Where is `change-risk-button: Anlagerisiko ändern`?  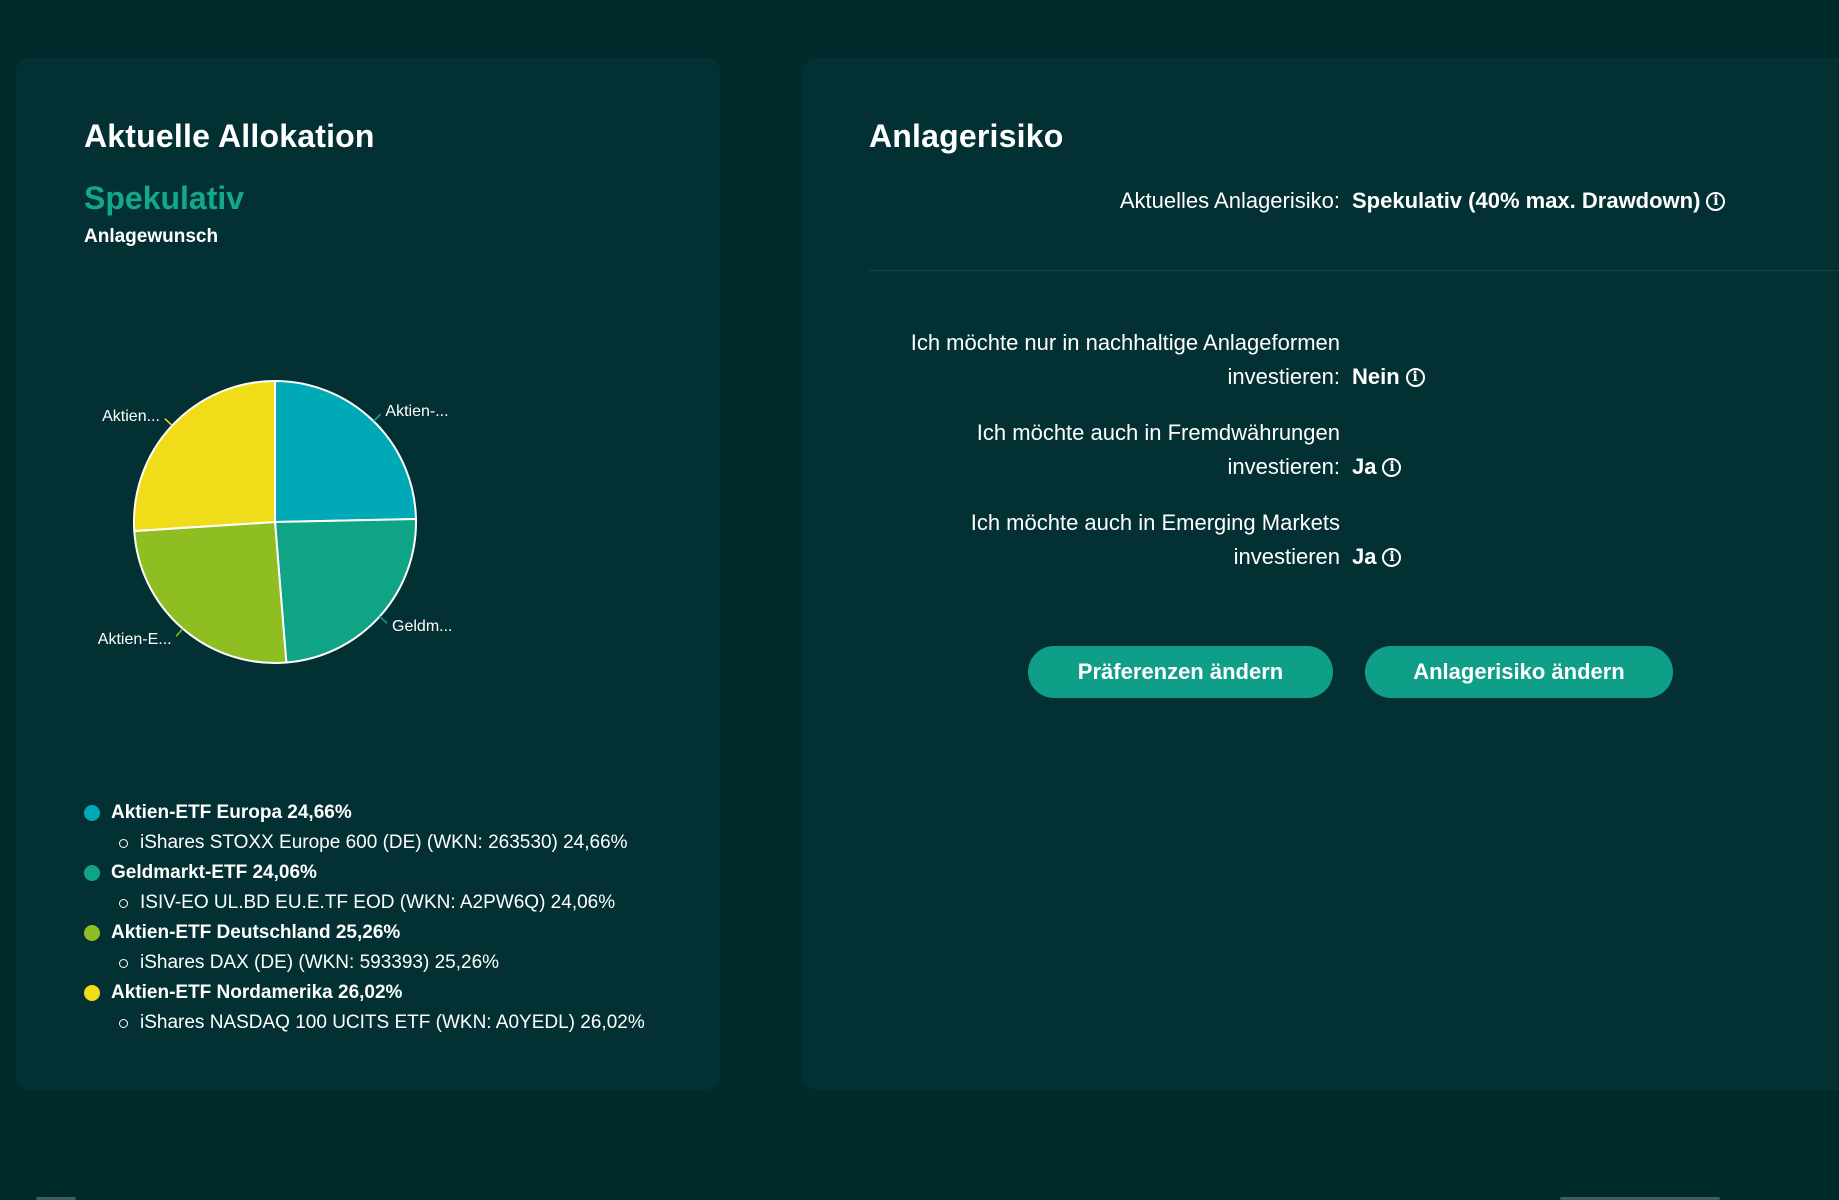
change-risk-button: Anlagerisiko ändern is located at coordinates (1519, 672).